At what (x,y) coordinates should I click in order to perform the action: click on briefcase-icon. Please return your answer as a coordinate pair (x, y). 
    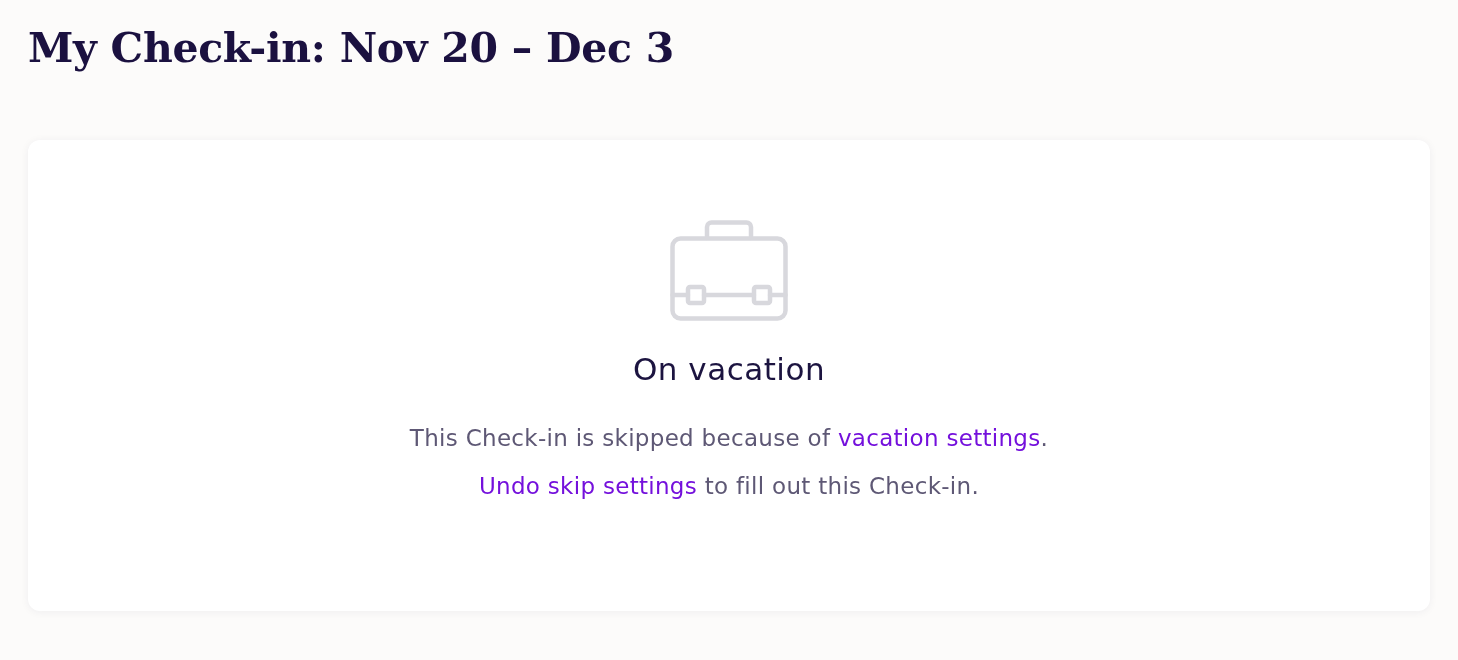
    Looking at the image, I should click on (729, 270).